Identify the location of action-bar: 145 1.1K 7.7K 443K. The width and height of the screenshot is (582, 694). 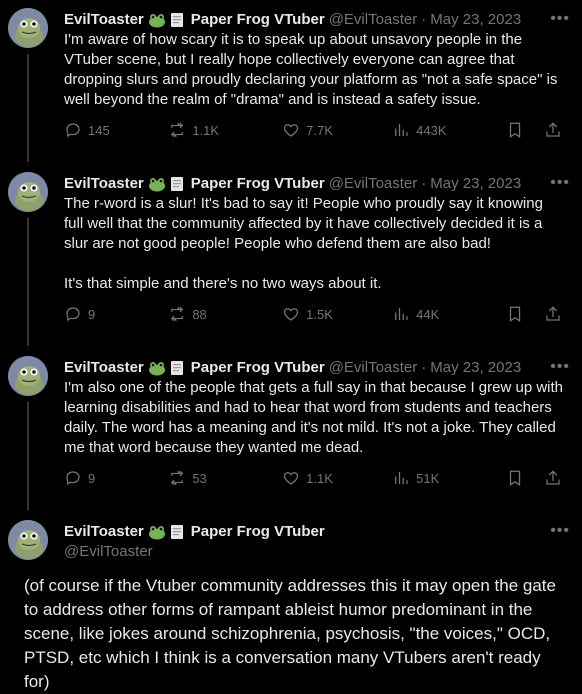
(315, 130).